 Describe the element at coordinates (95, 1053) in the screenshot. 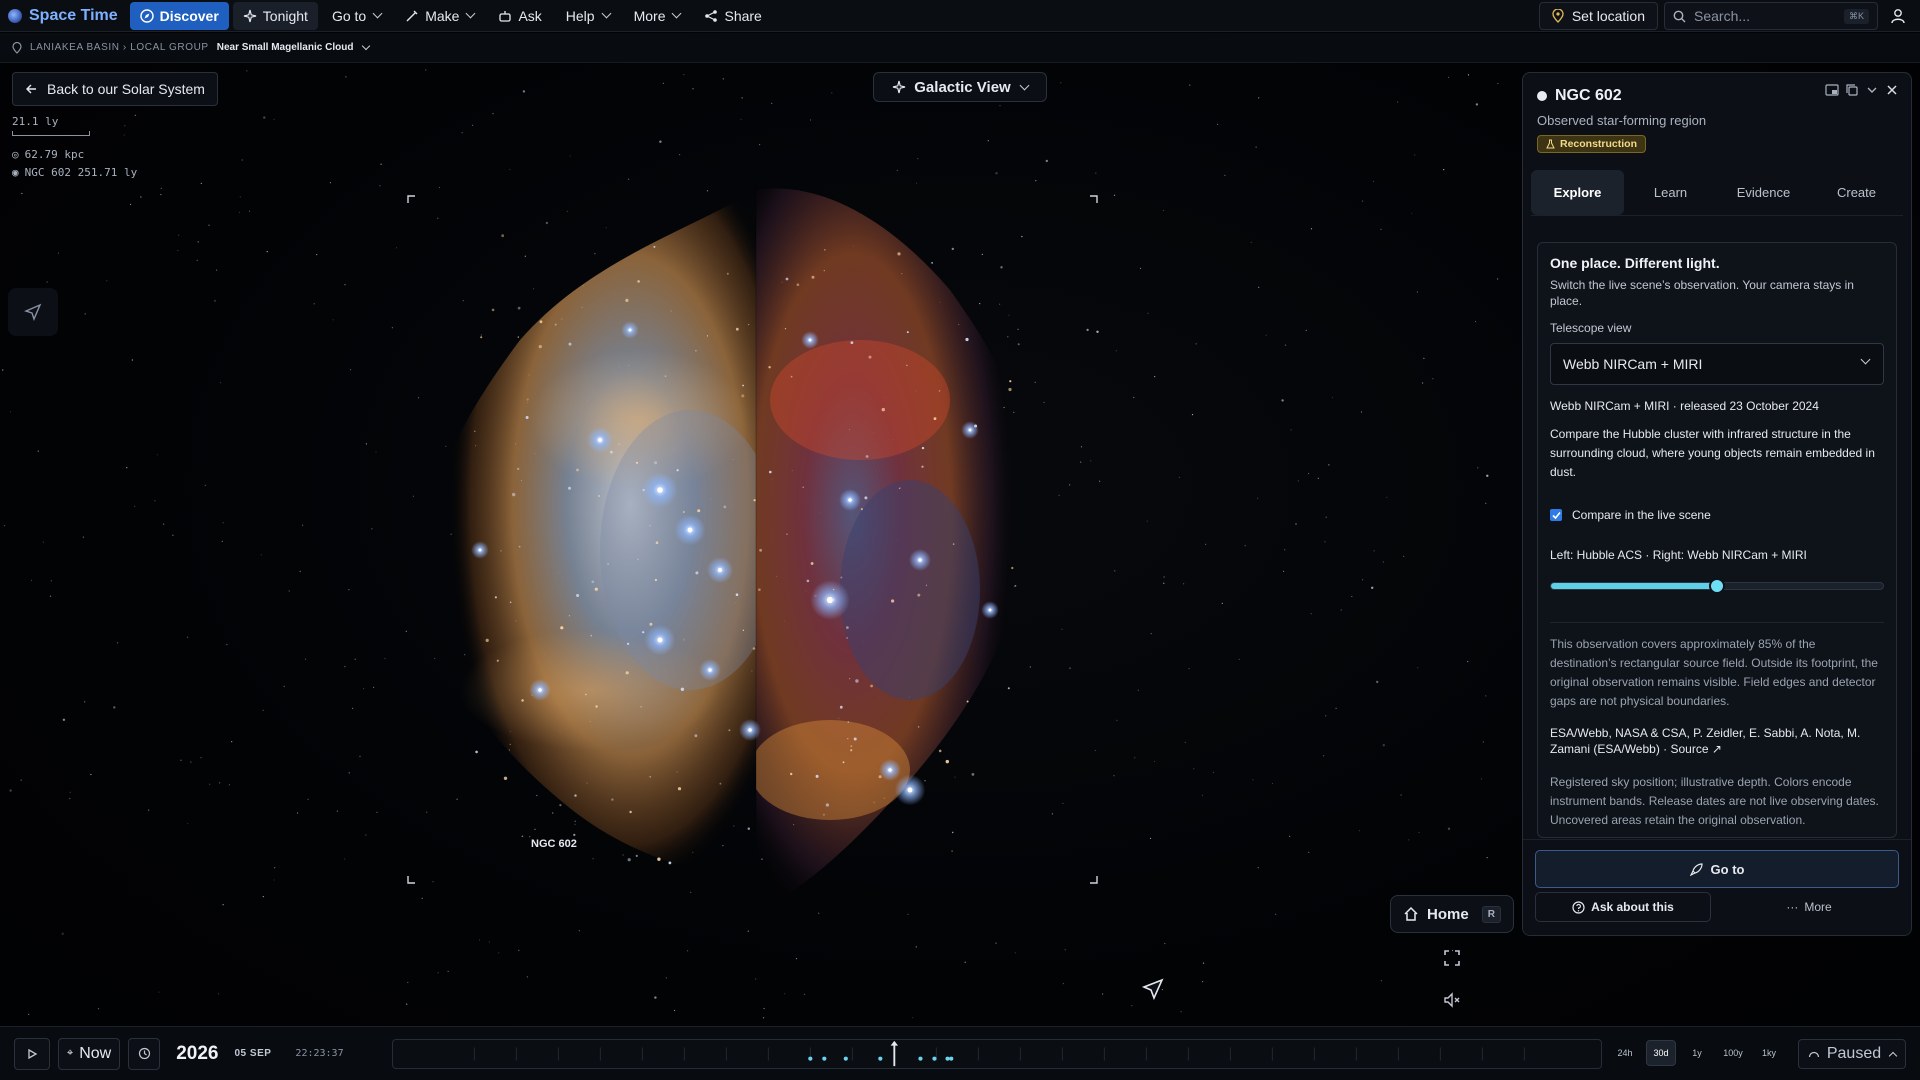

I see `now-label: Now` at that location.